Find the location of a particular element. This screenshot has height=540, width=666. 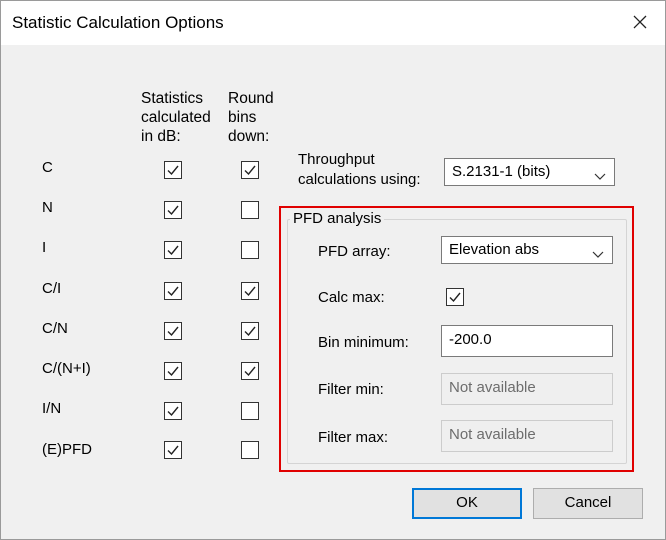

title-bar: Statistic Calculation Options is located at coordinates (333, 23).